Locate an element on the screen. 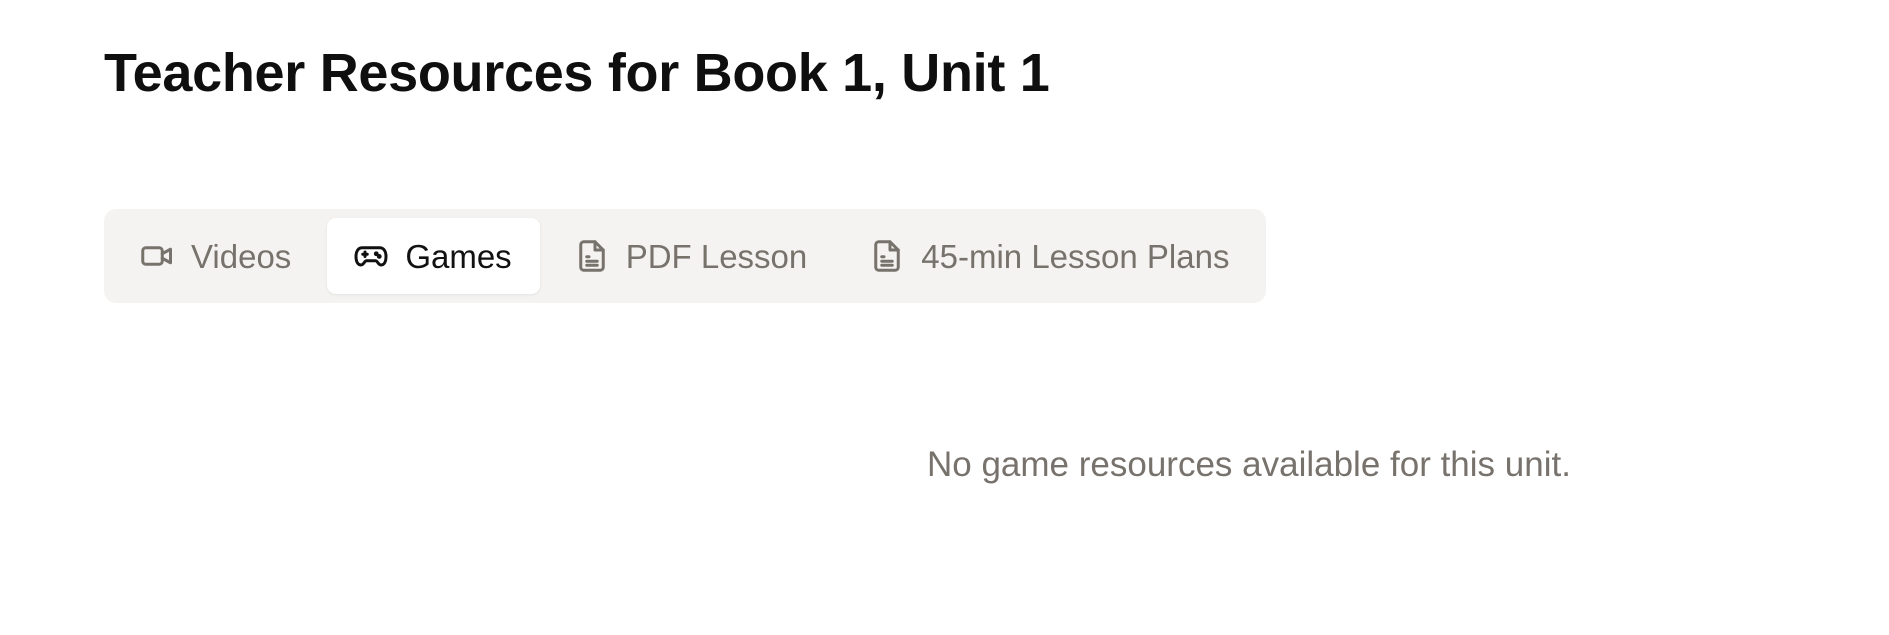 The image size is (1889, 635). tab-45-min-lesson-plans: 45-min Lesson Plans is located at coordinates (1050, 256).